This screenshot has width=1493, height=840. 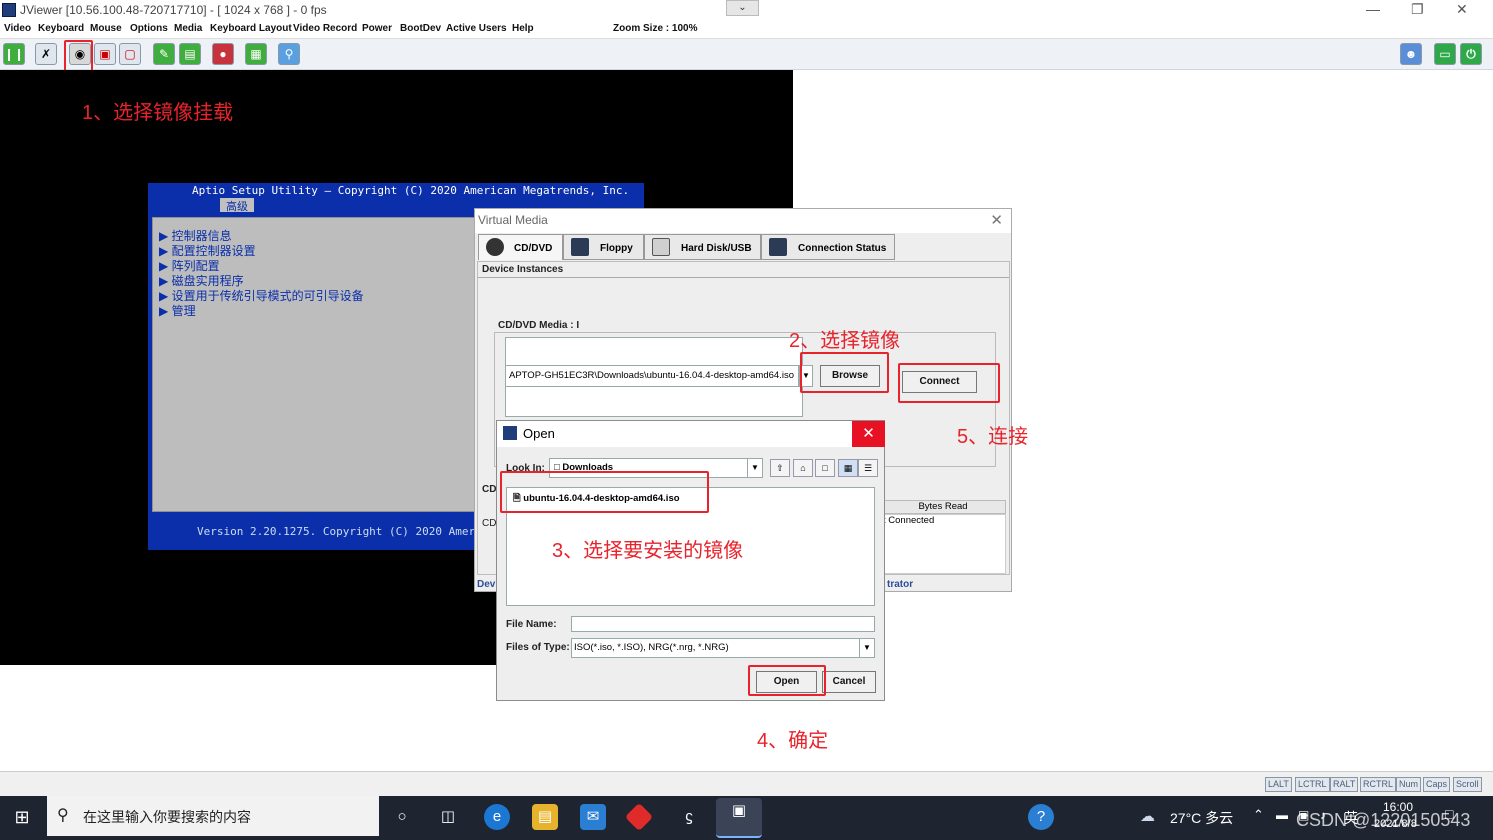 What do you see at coordinates (1467, 784) in the screenshot?
I see `key-scroll: Scroll` at bounding box center [1467, 784].